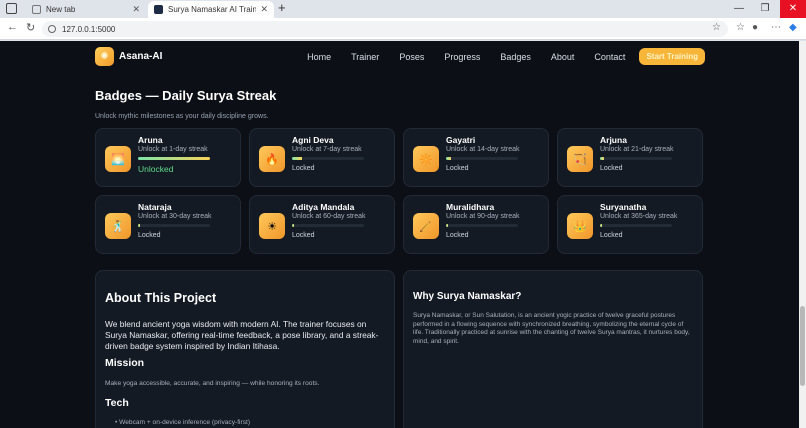 The height and width of the screenshot is (428, 806). I want to click on tab-surya-trainer: Surya Namaskar AI Trainer — Ho ✕, so click(211, 9).